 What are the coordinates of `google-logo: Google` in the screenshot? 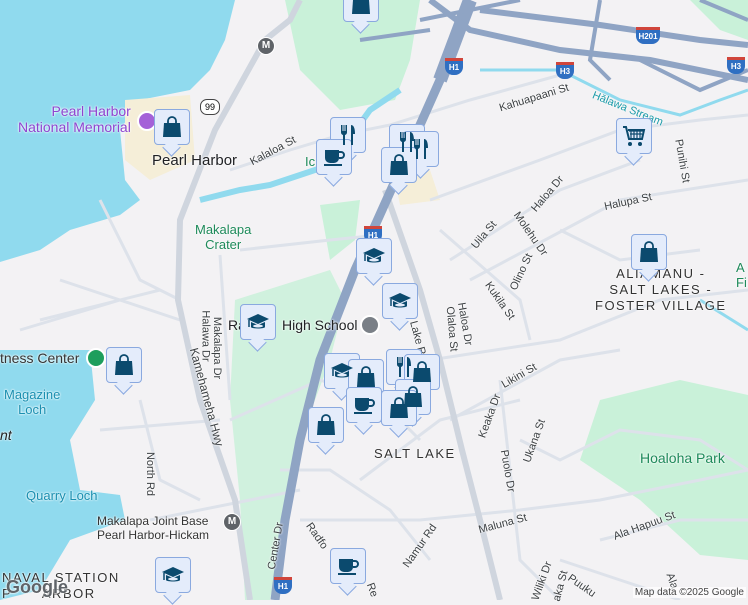 It's located at (37, 587).